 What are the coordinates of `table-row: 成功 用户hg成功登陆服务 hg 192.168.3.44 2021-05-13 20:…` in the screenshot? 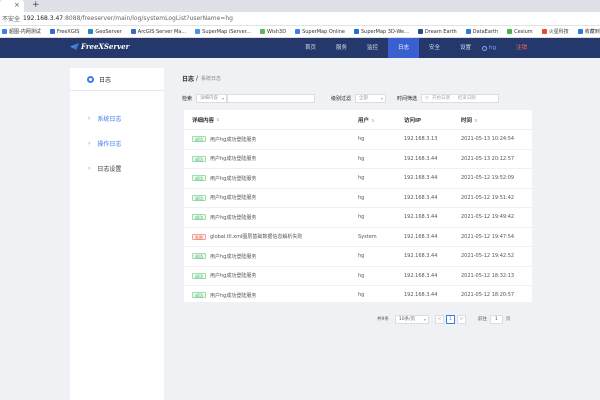 It's located at (358, 159).